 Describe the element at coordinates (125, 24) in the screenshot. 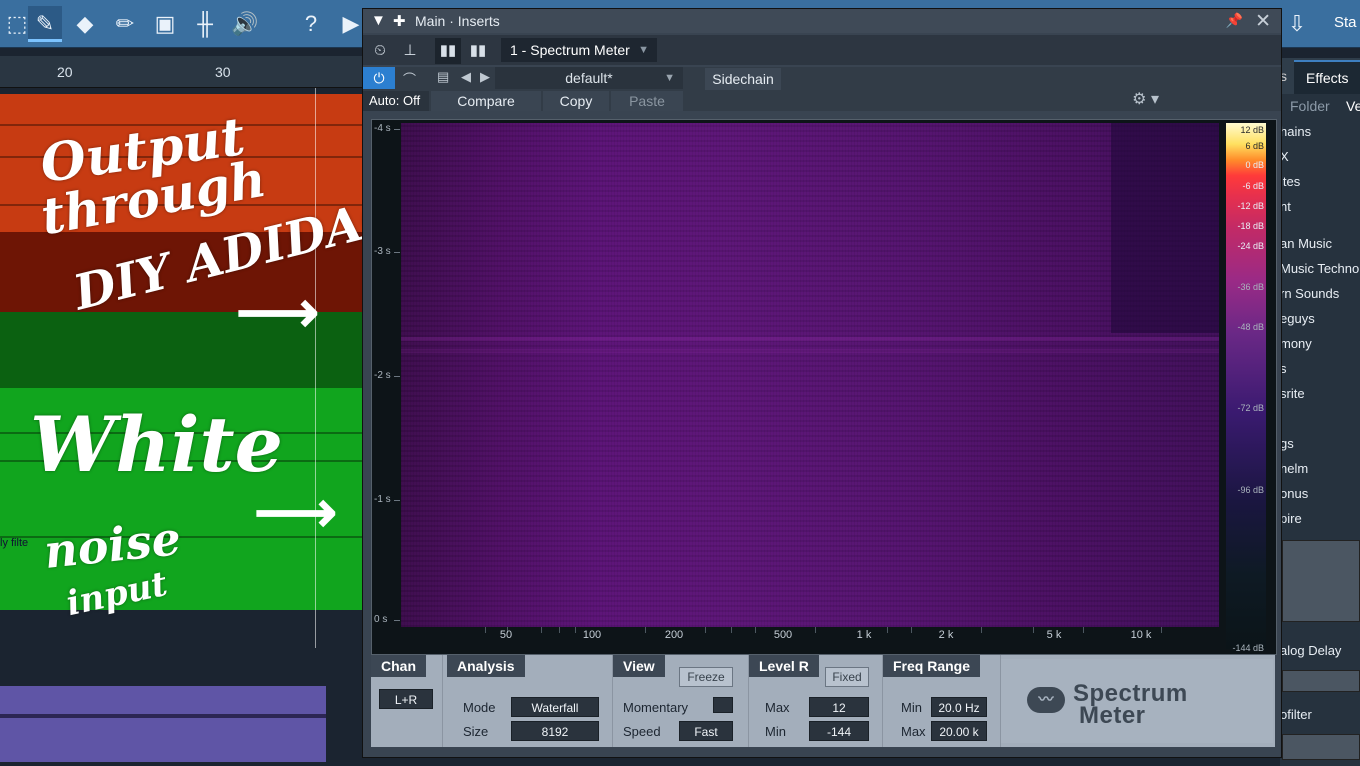

I see `pencil-tool-icon: ✏` at that location.